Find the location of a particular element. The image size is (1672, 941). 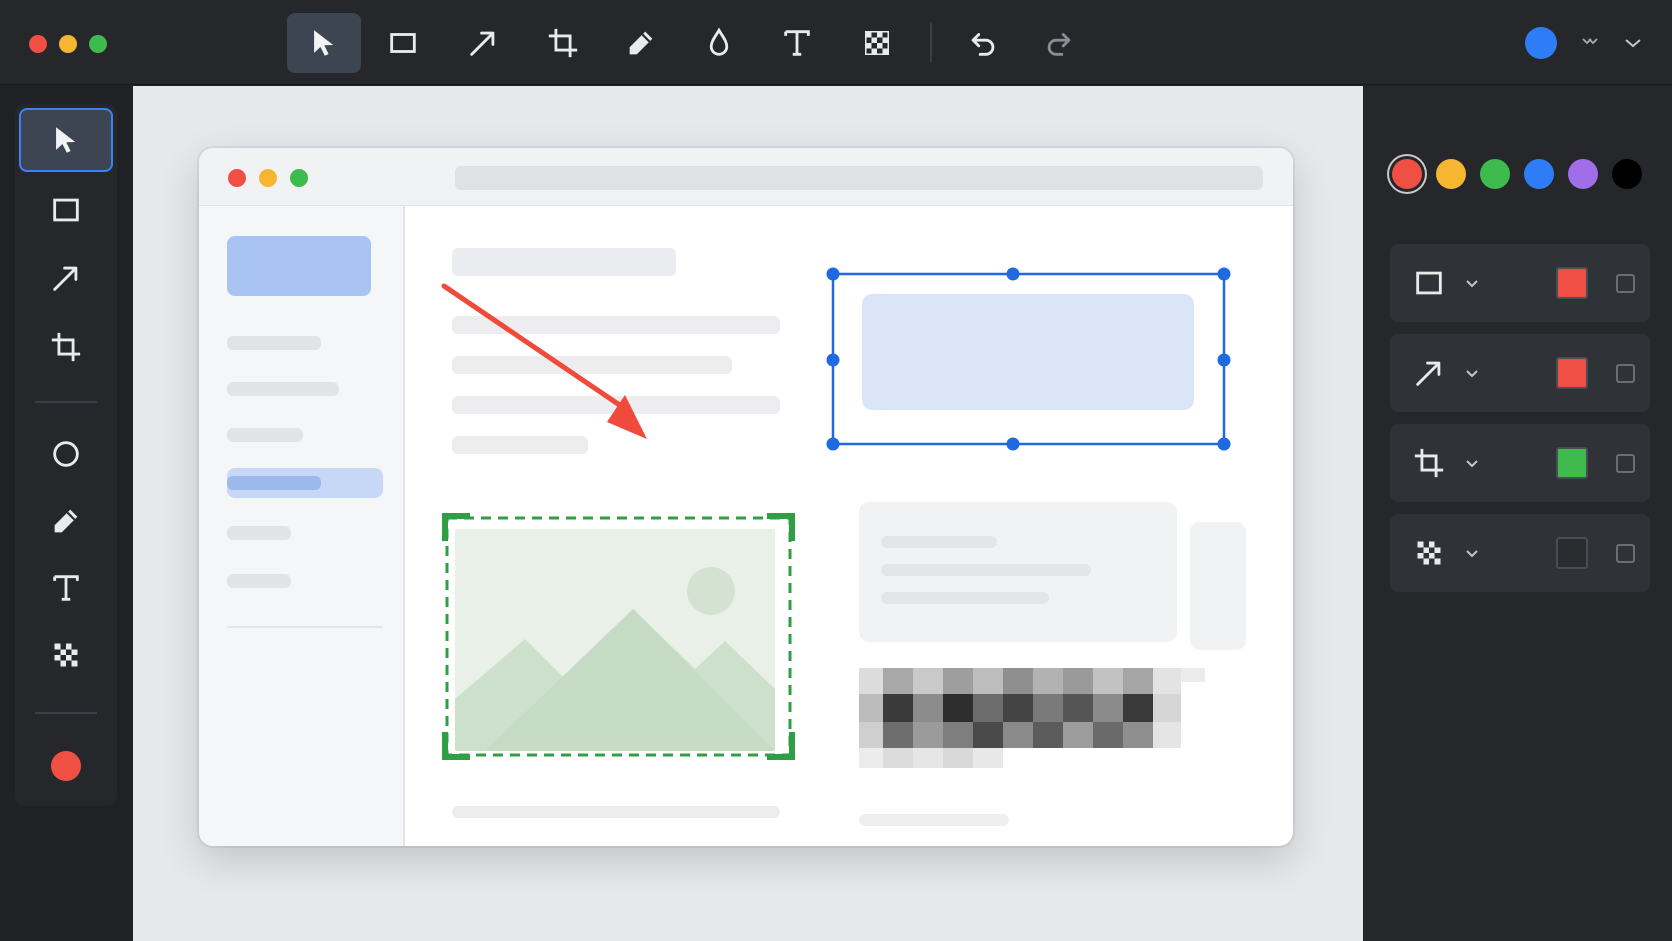

undo-button is located at coordinates (983, 43).